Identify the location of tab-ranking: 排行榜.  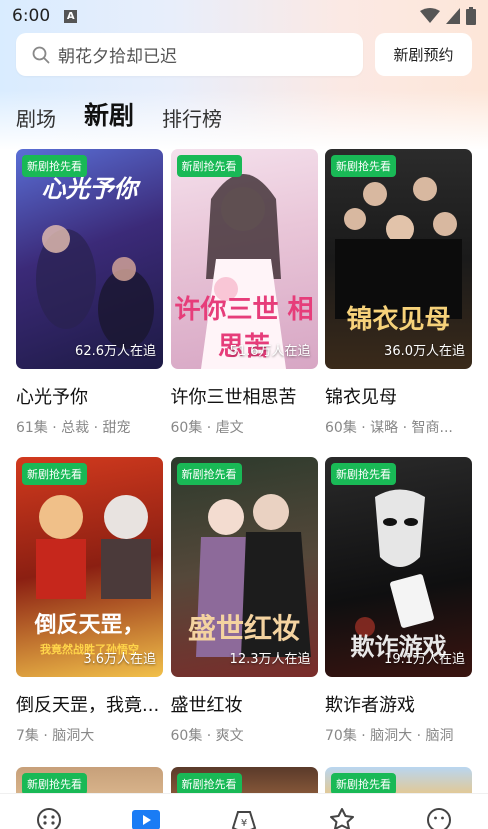
(192, 118).